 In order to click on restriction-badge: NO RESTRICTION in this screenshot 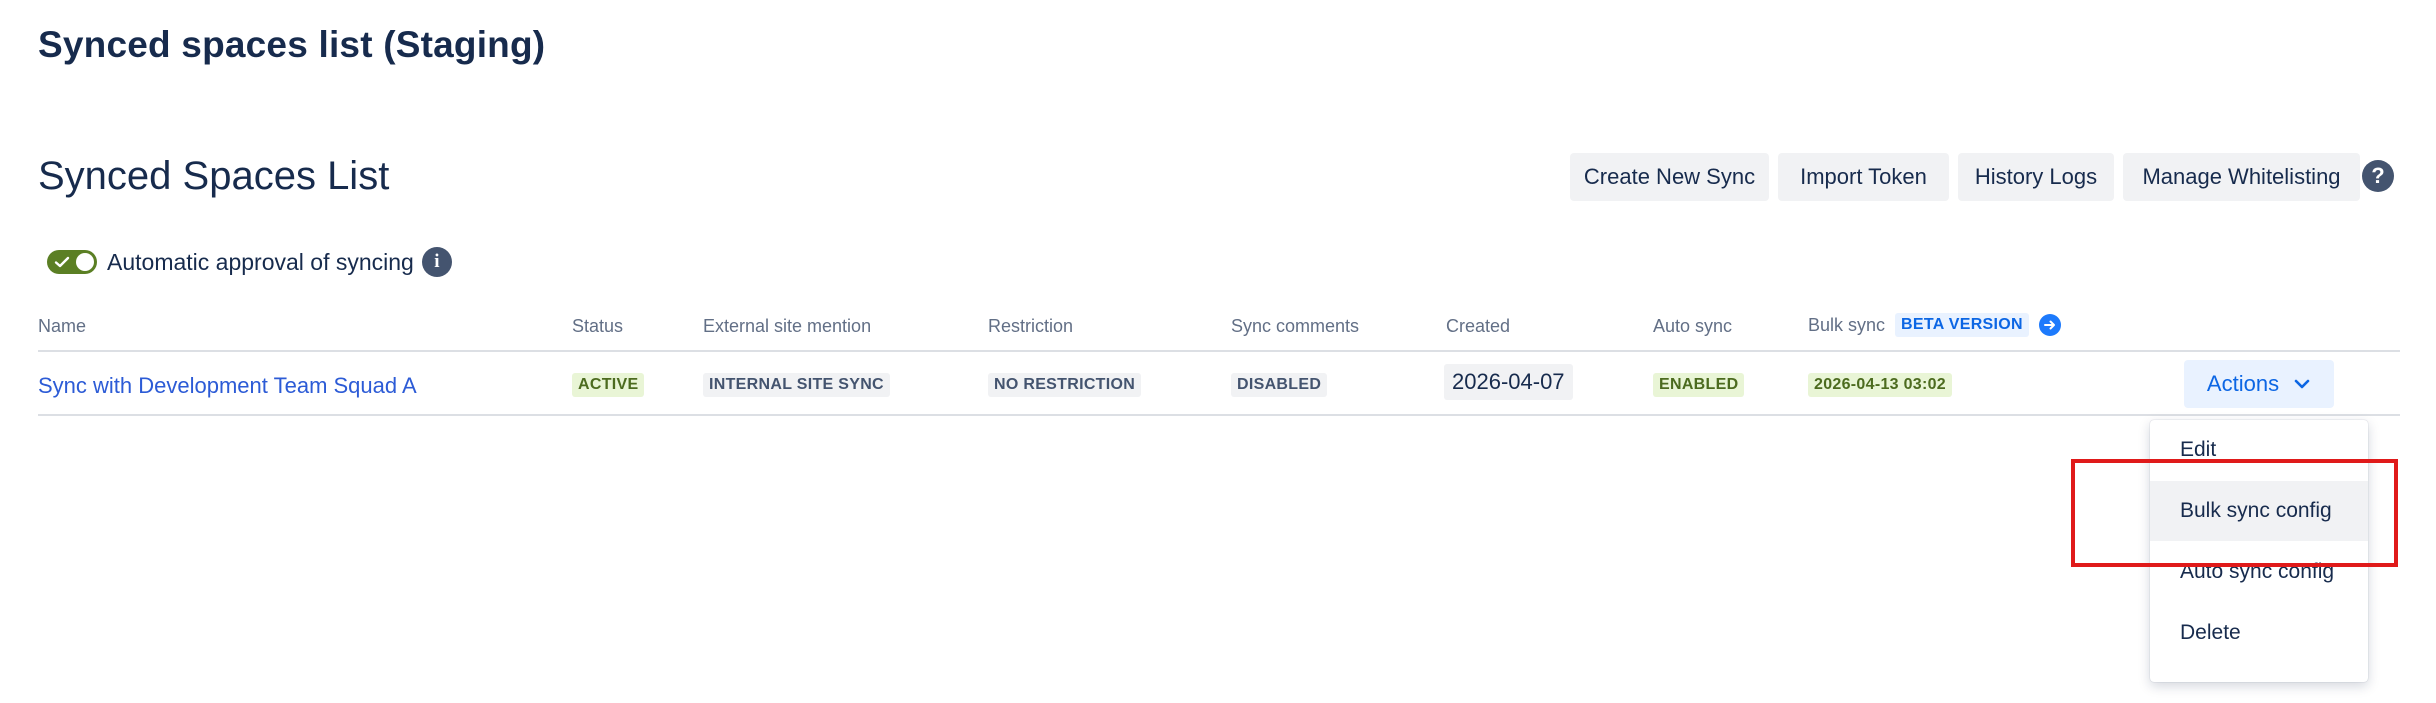, I will do `click(1065, 385)`.